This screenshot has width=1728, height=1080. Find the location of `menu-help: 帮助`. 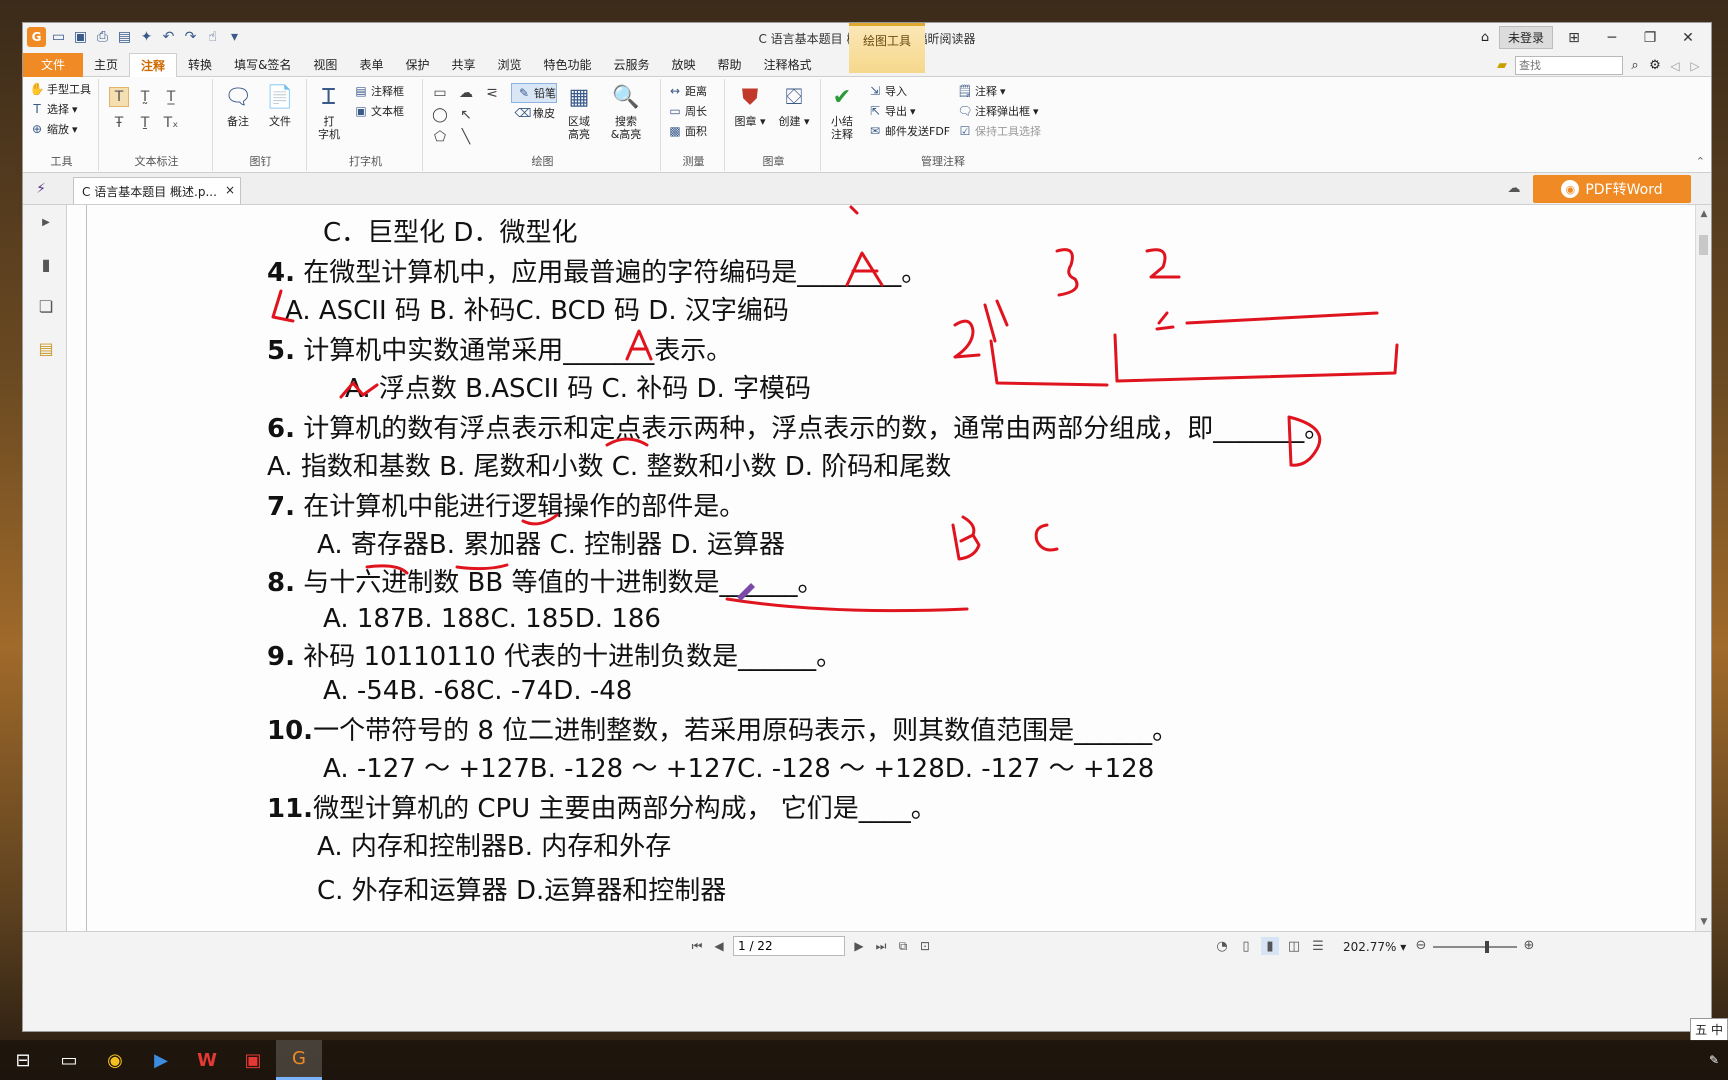

menu-help: 帮助 is located at coordinates (730, 65).